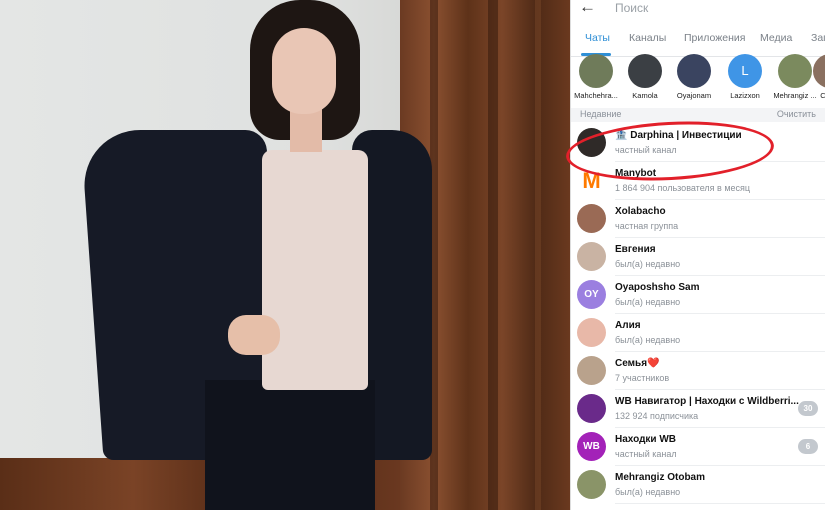 The image size is (825, 510). Describe the element at coordinates (290, 445) in the screenshot. I see `pants` at that location.